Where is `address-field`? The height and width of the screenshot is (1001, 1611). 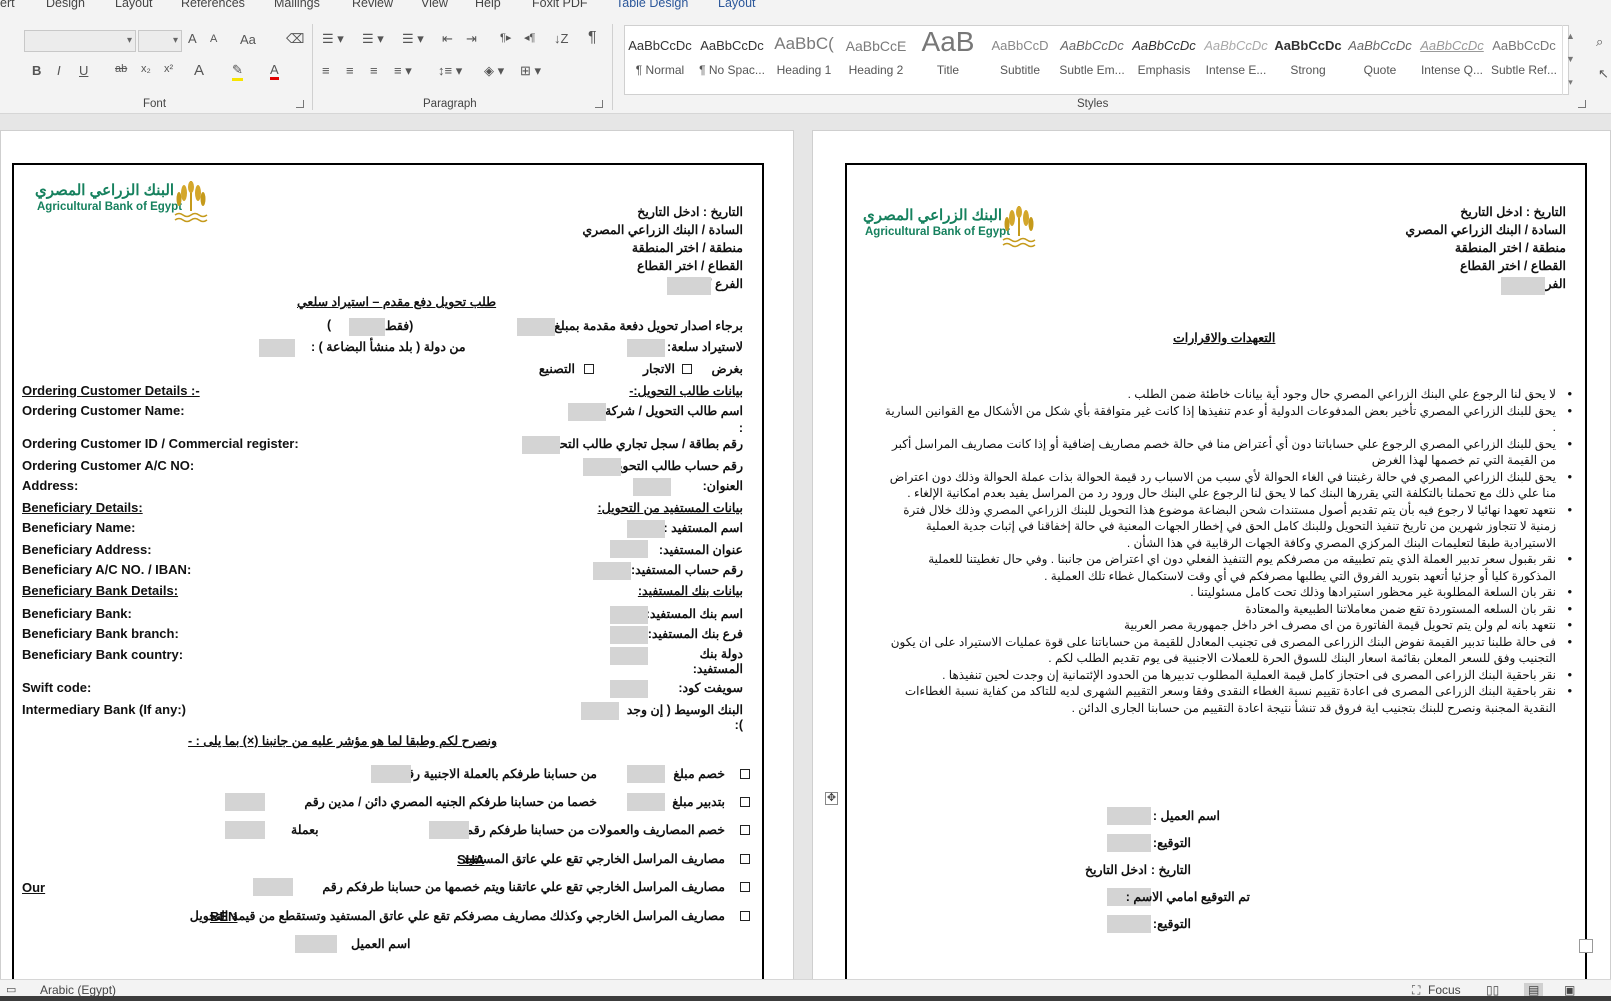
address-field is located at coordinates (652, 487).